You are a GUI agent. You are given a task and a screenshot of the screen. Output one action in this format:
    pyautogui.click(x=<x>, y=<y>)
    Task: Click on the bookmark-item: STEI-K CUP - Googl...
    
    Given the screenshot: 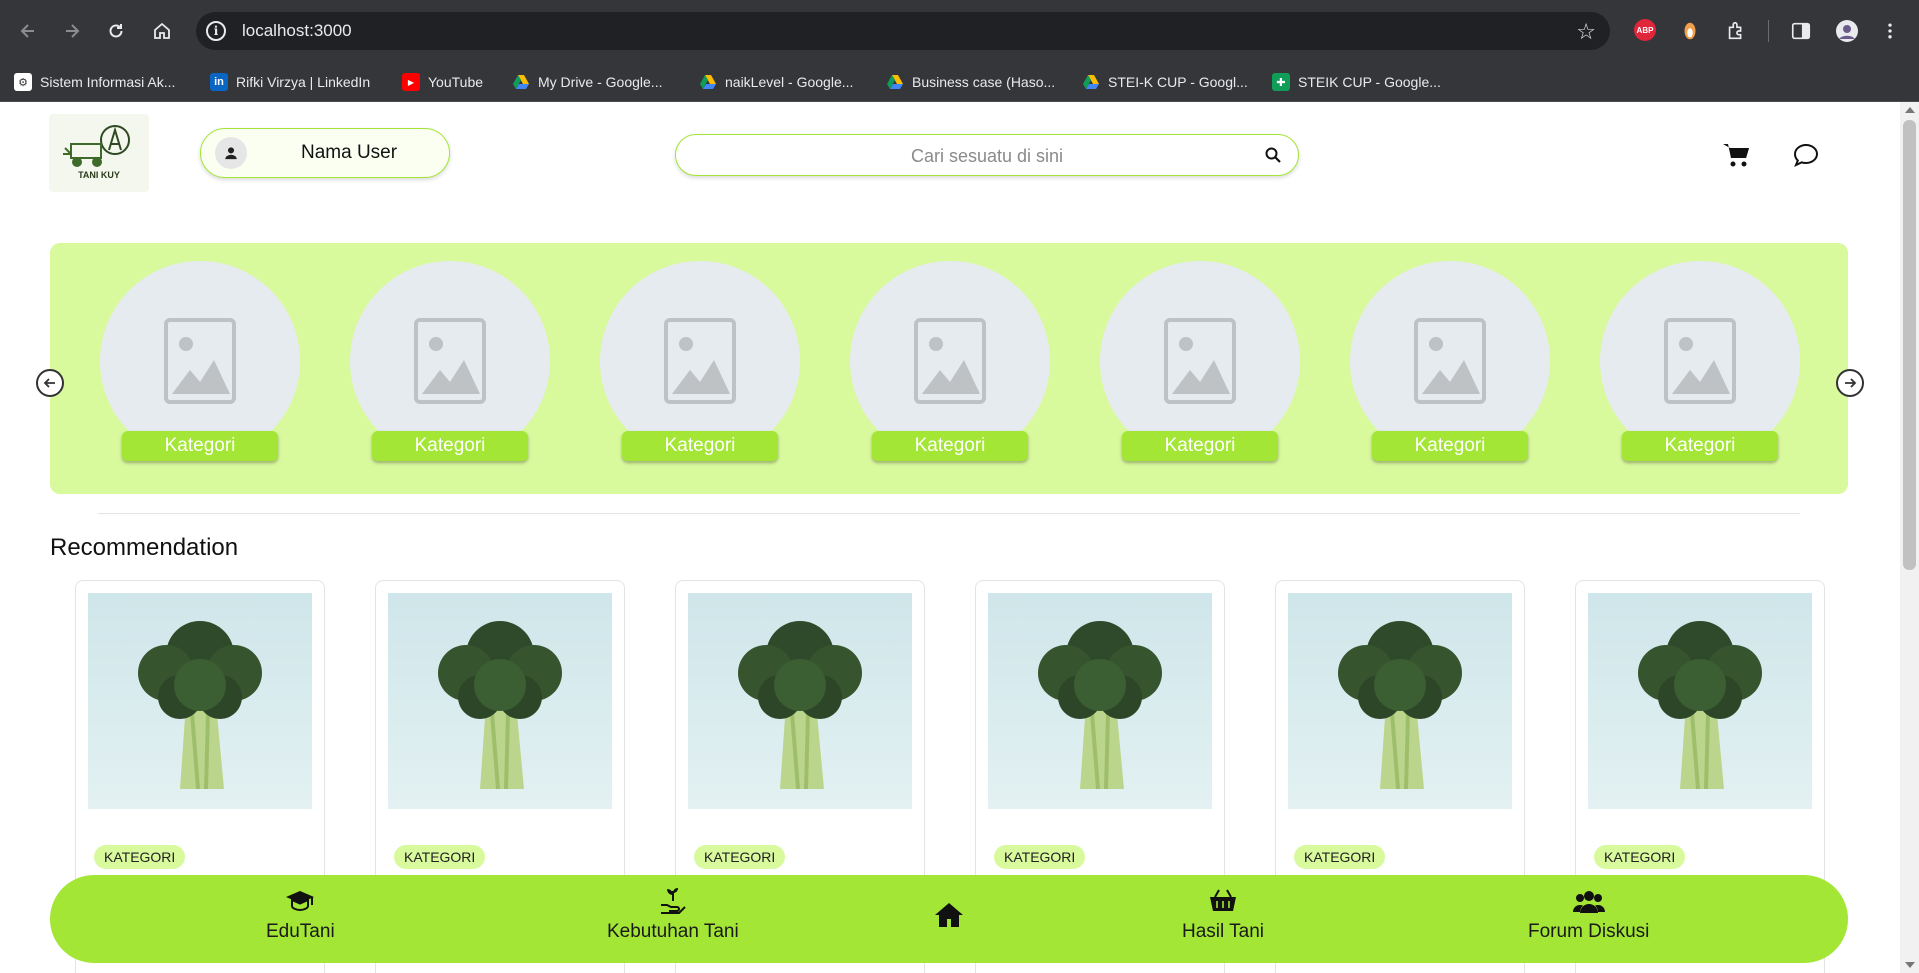 What is the action you would take?
    pyautogui.click(x=1165, y=82)
    